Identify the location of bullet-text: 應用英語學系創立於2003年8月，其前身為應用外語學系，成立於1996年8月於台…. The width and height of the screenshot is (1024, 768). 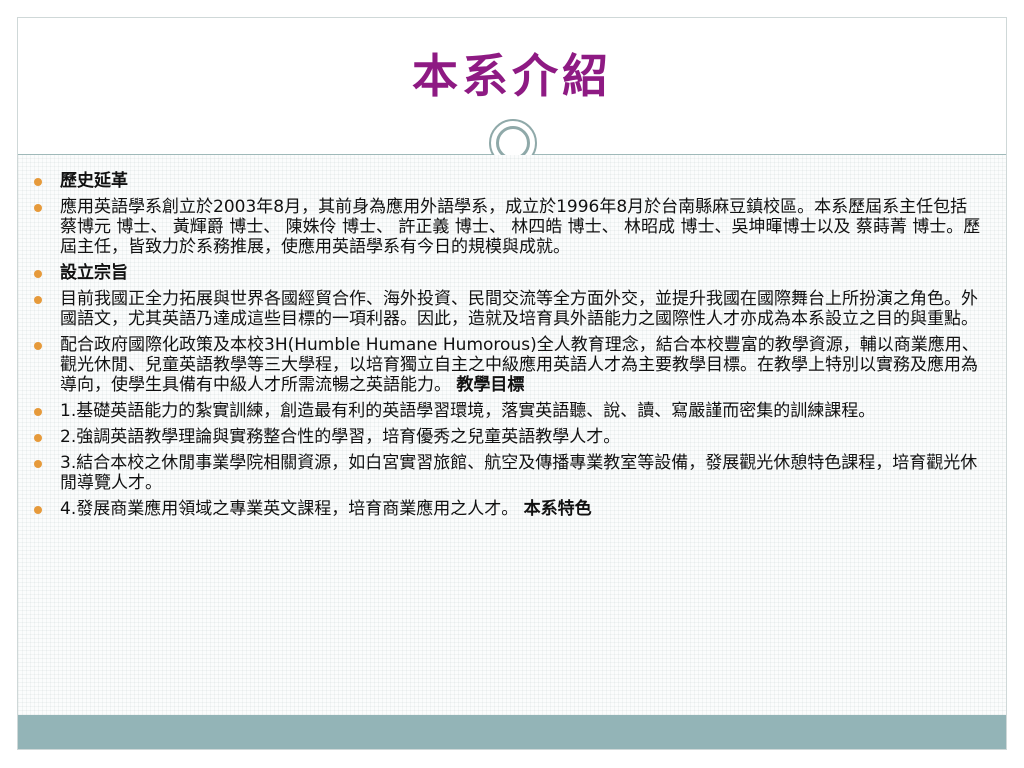
(520, 227).